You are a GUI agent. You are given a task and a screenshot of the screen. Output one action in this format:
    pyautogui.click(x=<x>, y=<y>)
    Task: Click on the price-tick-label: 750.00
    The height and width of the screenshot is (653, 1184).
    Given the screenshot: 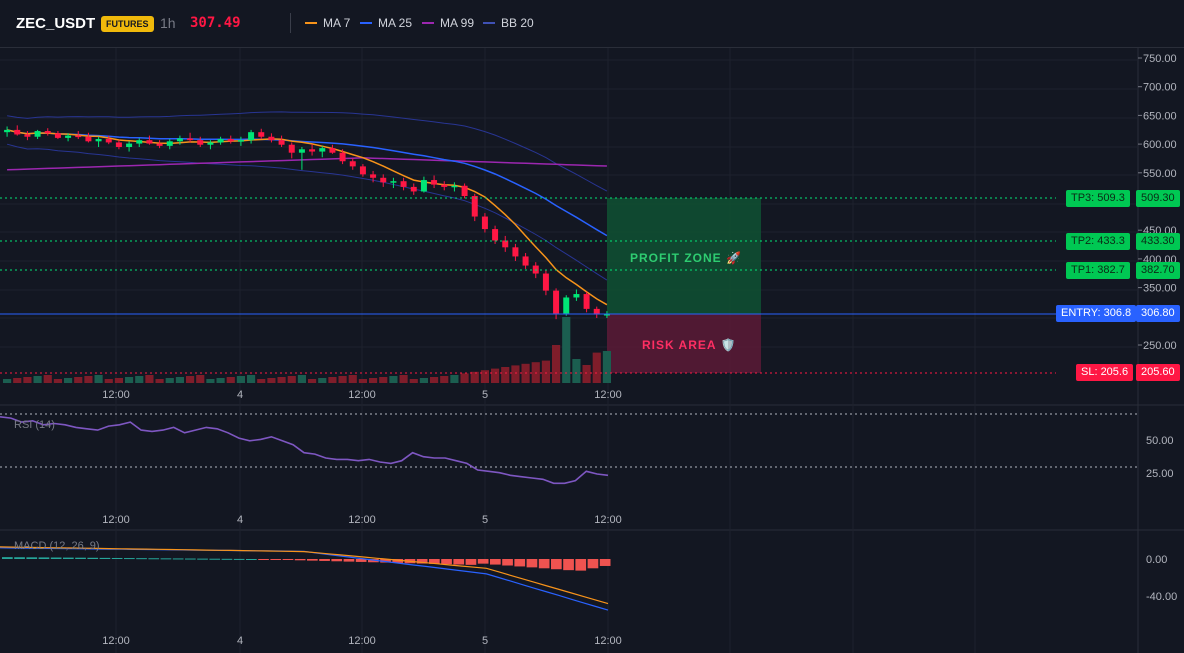 What is the action you would take?
    pyautogui.click(x=1160, y=59)
    